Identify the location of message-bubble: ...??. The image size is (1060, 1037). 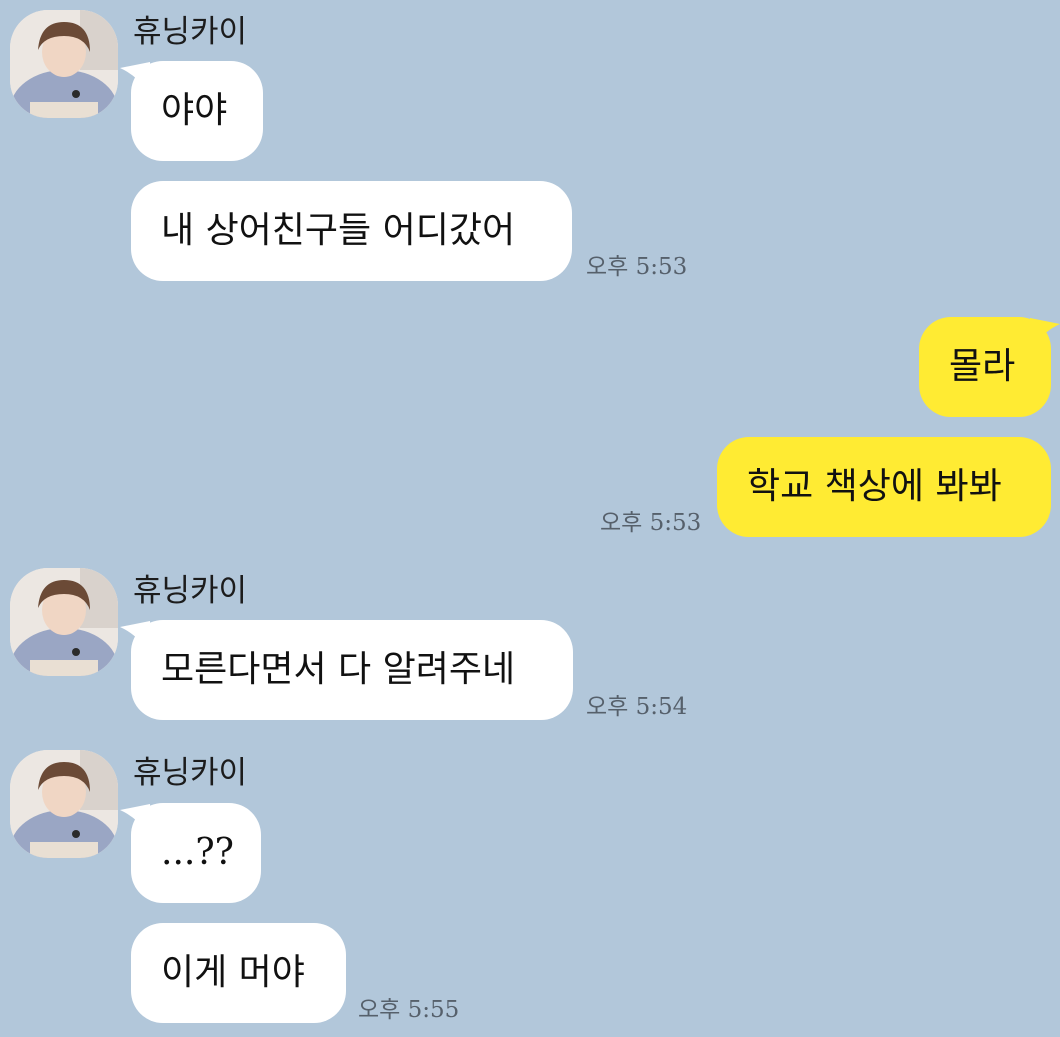
(196, 853).